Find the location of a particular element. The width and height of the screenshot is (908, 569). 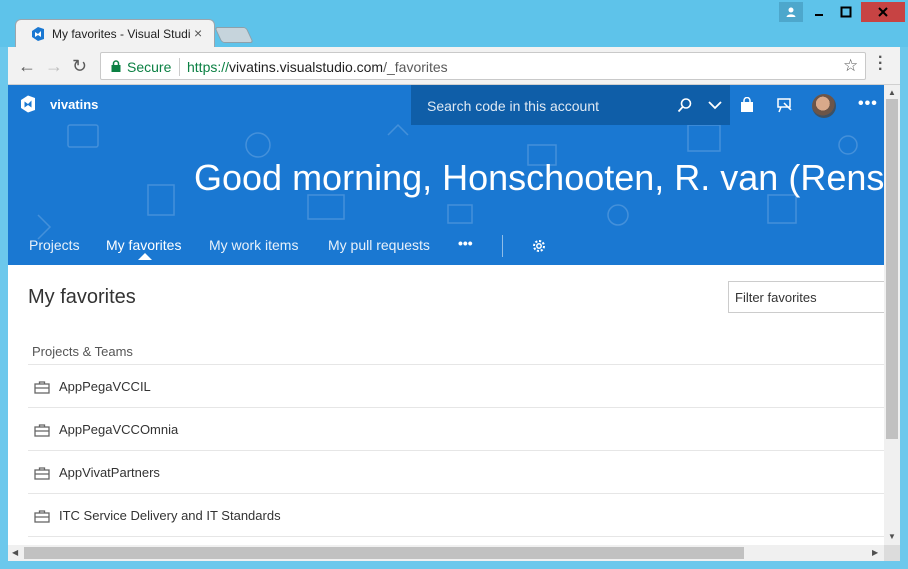

maximize-button is located at coordinates (845, 12).